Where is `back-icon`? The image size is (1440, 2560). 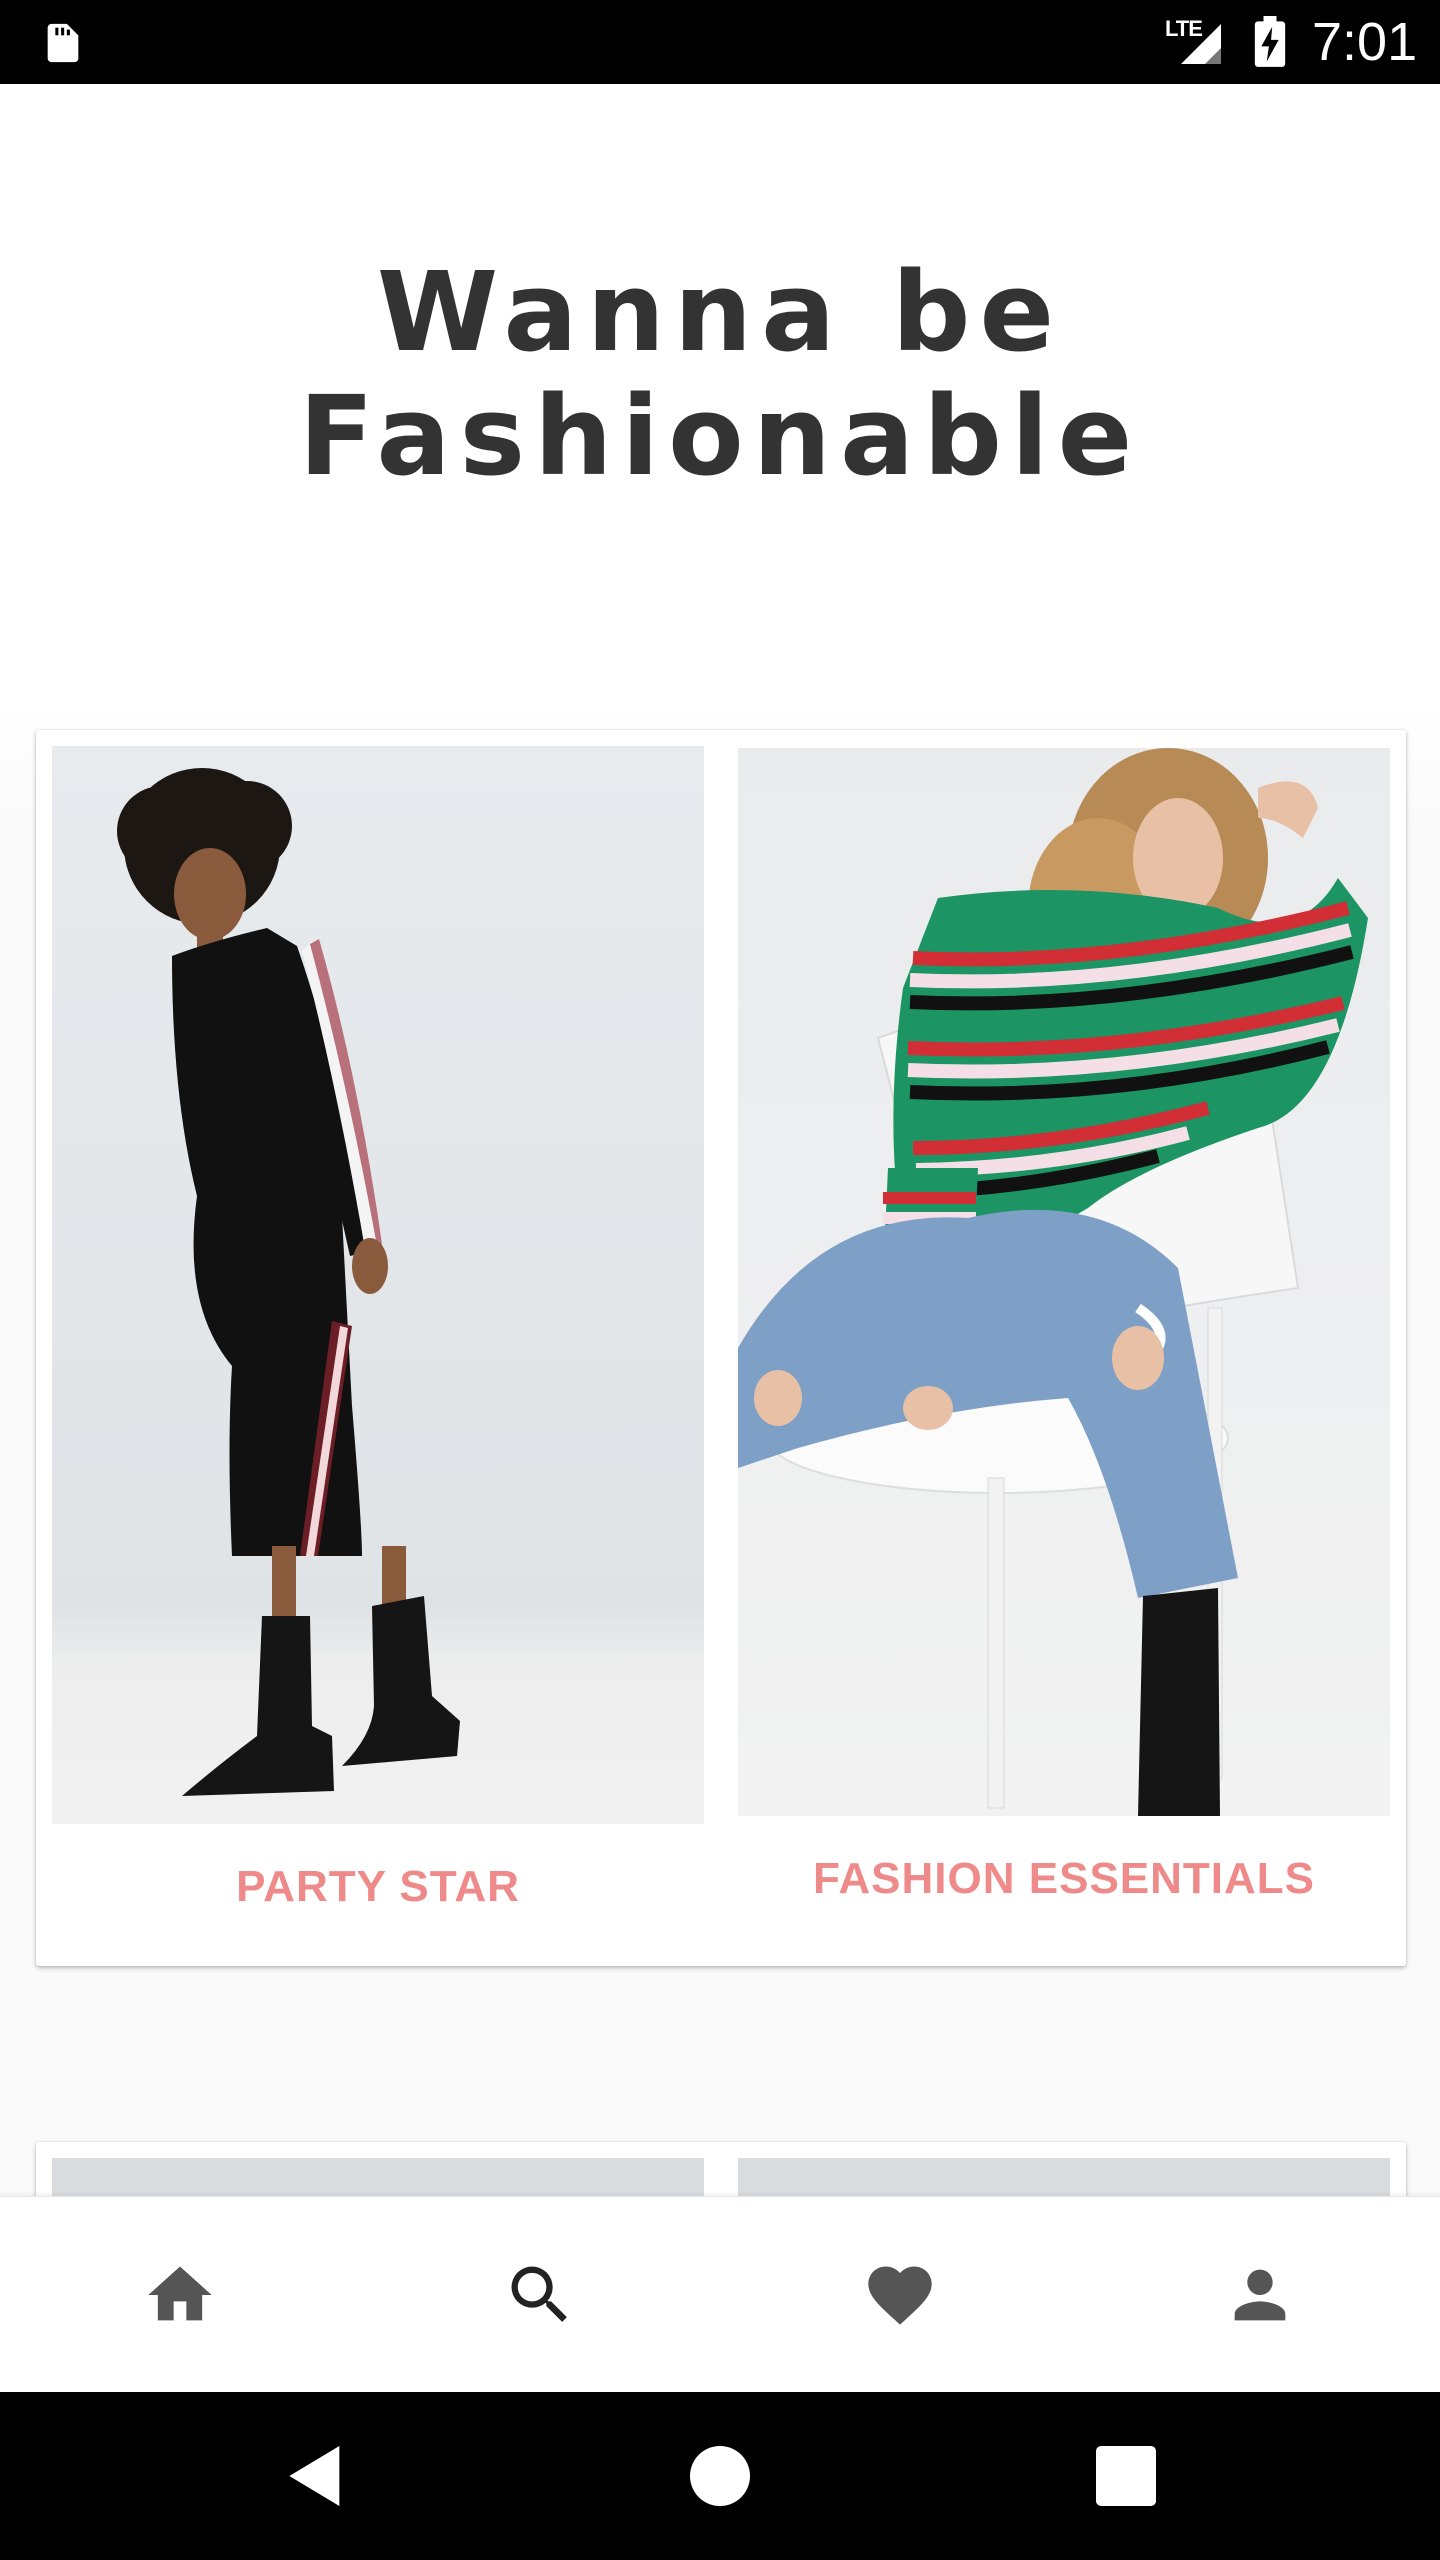 back-icon is located at coordinates (316, 2476).